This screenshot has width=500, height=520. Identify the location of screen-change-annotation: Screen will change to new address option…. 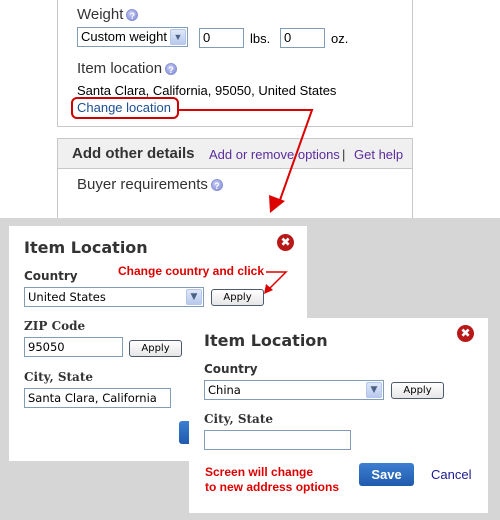
(272, 479).